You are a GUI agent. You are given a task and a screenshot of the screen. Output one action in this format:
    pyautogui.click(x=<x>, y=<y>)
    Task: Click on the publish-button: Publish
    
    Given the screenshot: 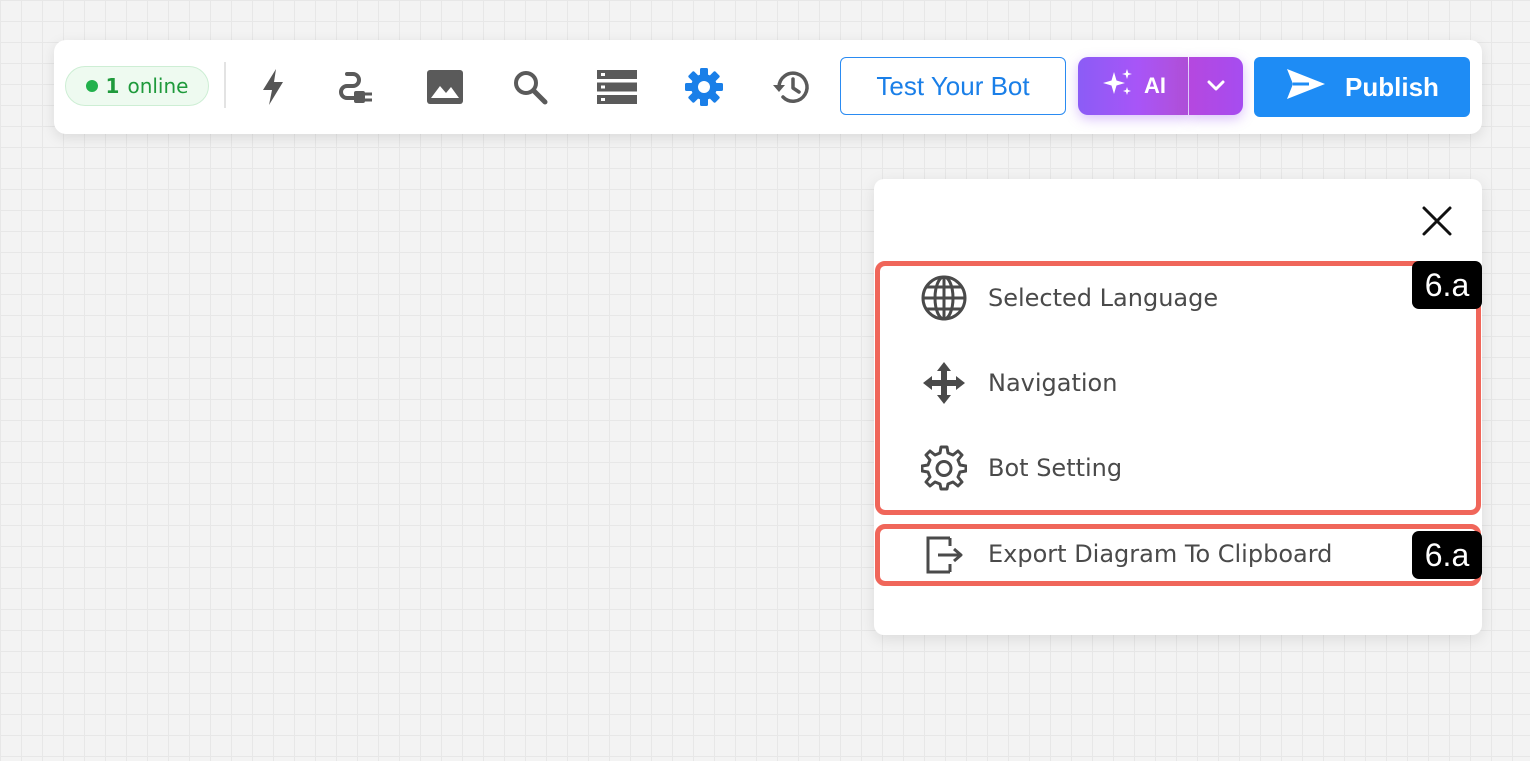 What is the action you would take?
    pyautogui.click(x=1362, y=87)
    